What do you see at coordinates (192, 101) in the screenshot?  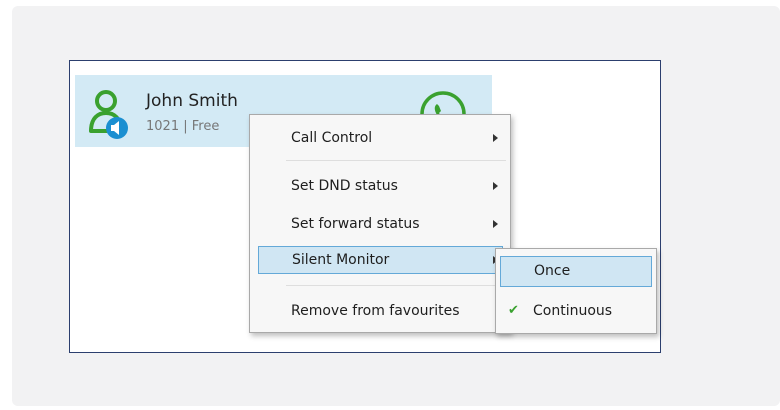 I see `contact-name: John Smith` at bounding box center [192, 101].